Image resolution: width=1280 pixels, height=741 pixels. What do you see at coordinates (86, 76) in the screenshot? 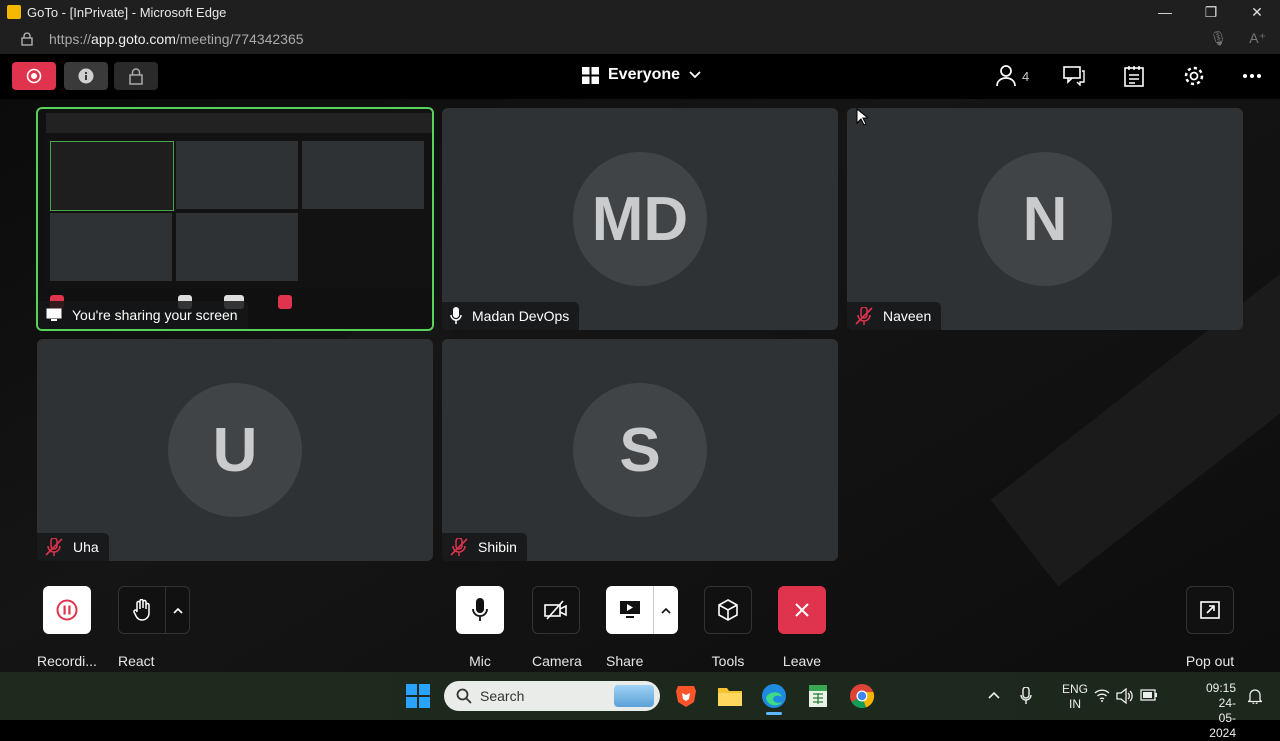
I see `info-button` at bounding box center [86, 76].